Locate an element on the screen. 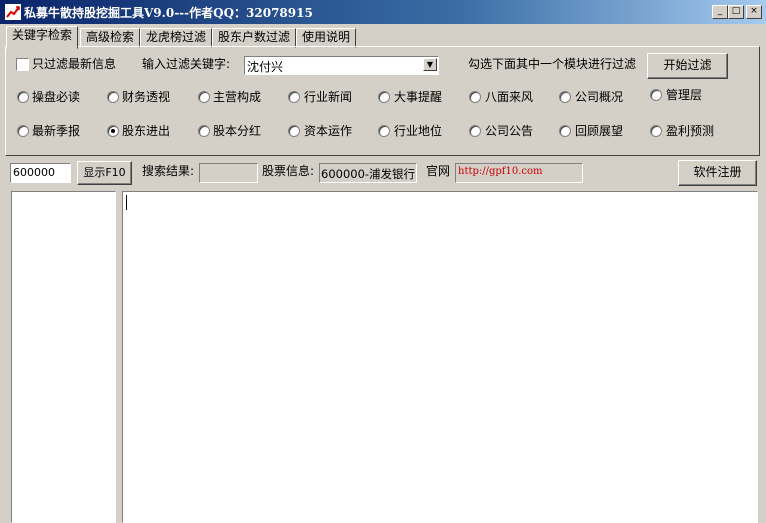 Image resolution: width=766 pixels, height=523 pixels. show-f10-button: 显示F10 is located at coordinates (104, 173).